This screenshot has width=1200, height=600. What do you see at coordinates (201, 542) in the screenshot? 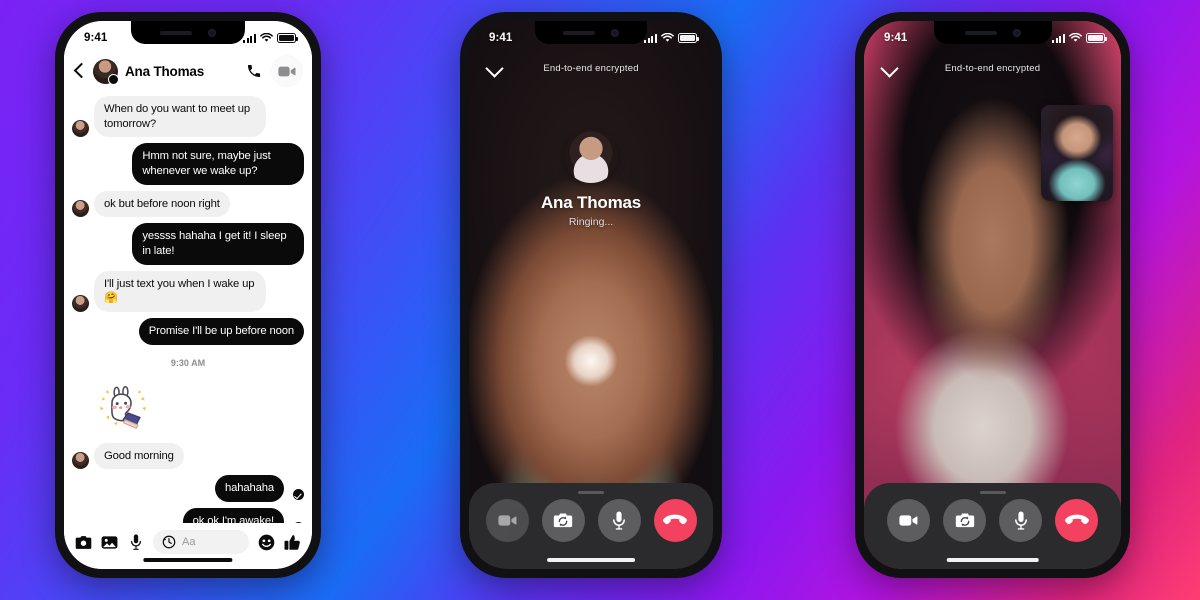
I see `message-input: Aa` at bounding box center [201, 542].